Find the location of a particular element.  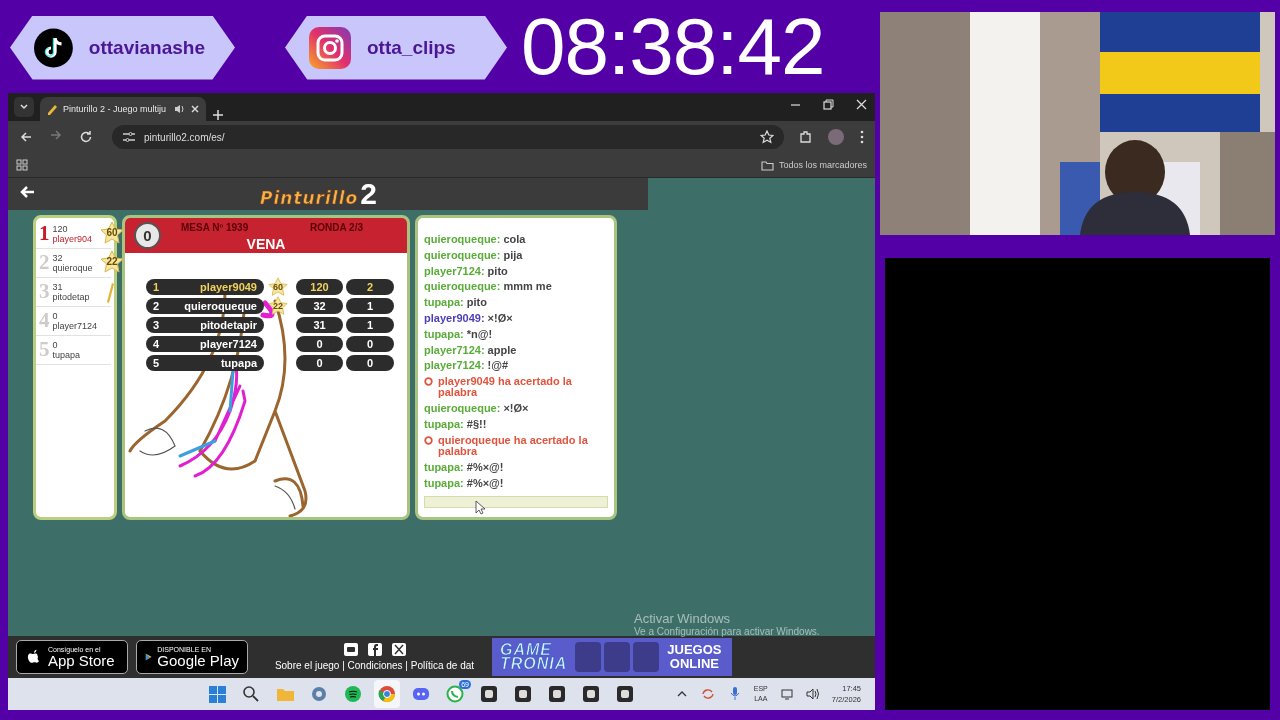

scoreboard-row: 2 quieroqueque is located at coordinates (205, 306).